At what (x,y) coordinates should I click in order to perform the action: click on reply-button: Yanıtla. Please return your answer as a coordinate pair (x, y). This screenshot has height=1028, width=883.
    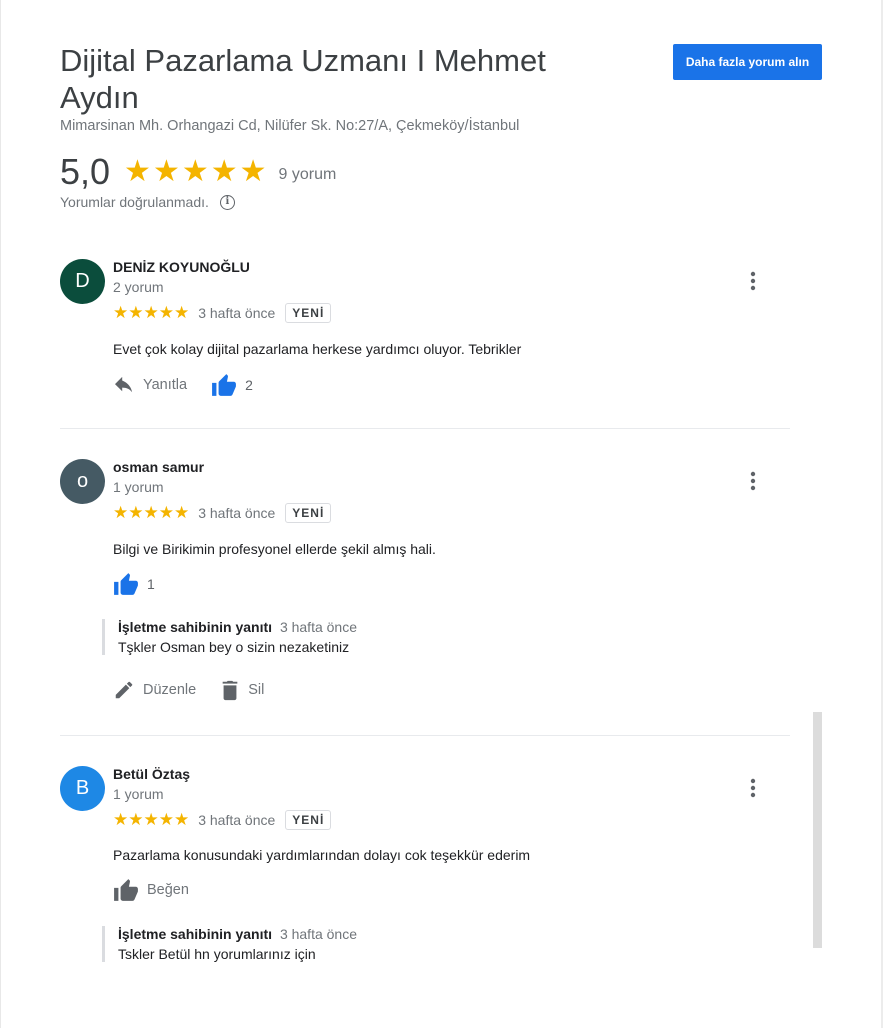
    Looking at the image, I should click on (150, 385).